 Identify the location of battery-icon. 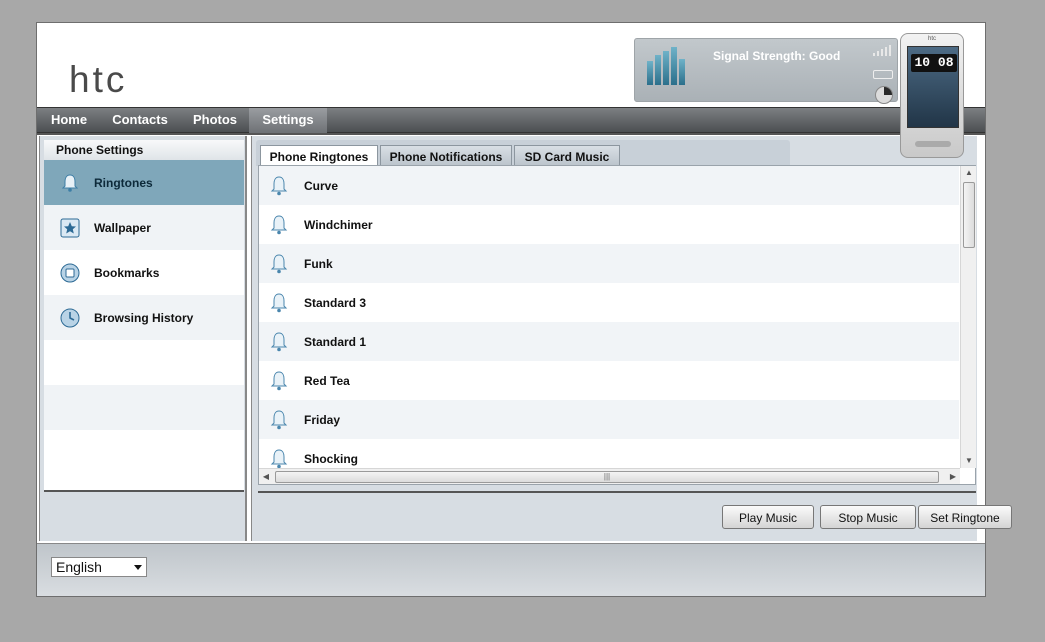
(883, 74).